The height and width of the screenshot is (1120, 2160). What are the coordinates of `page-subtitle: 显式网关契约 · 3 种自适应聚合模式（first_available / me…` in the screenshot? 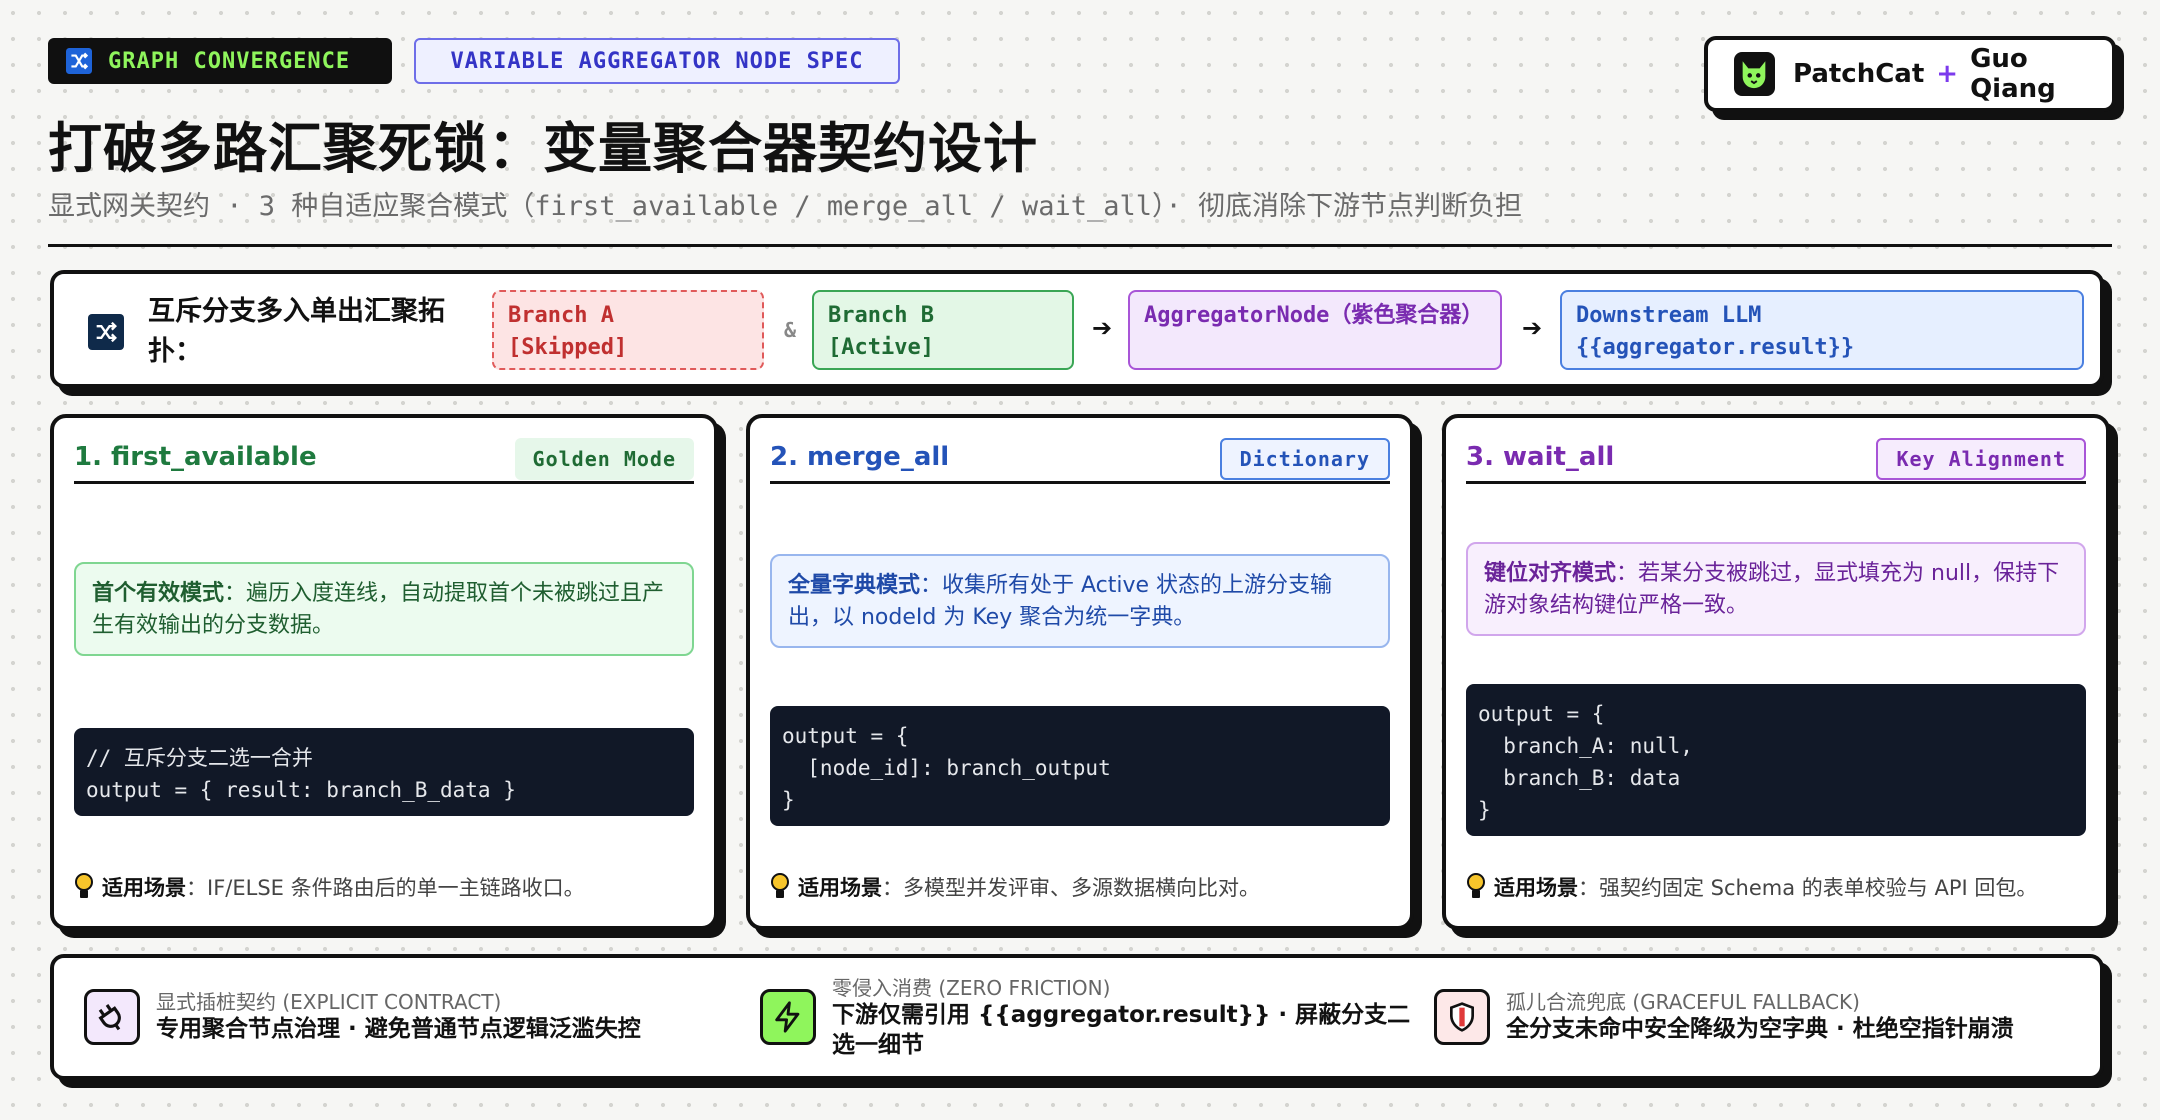 It's located at (785, 206).